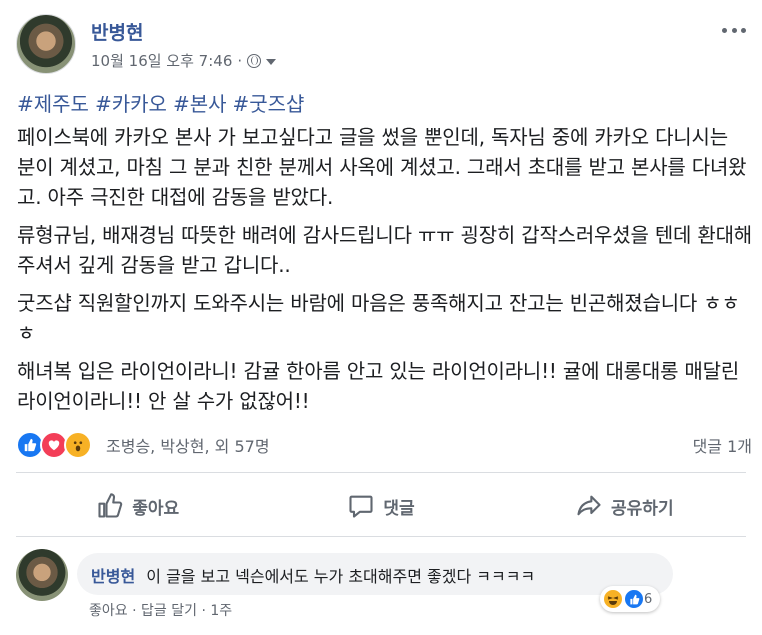 The width and height of the screenshot is (762, 635). I want to click on like-icon, so click(634, 599).